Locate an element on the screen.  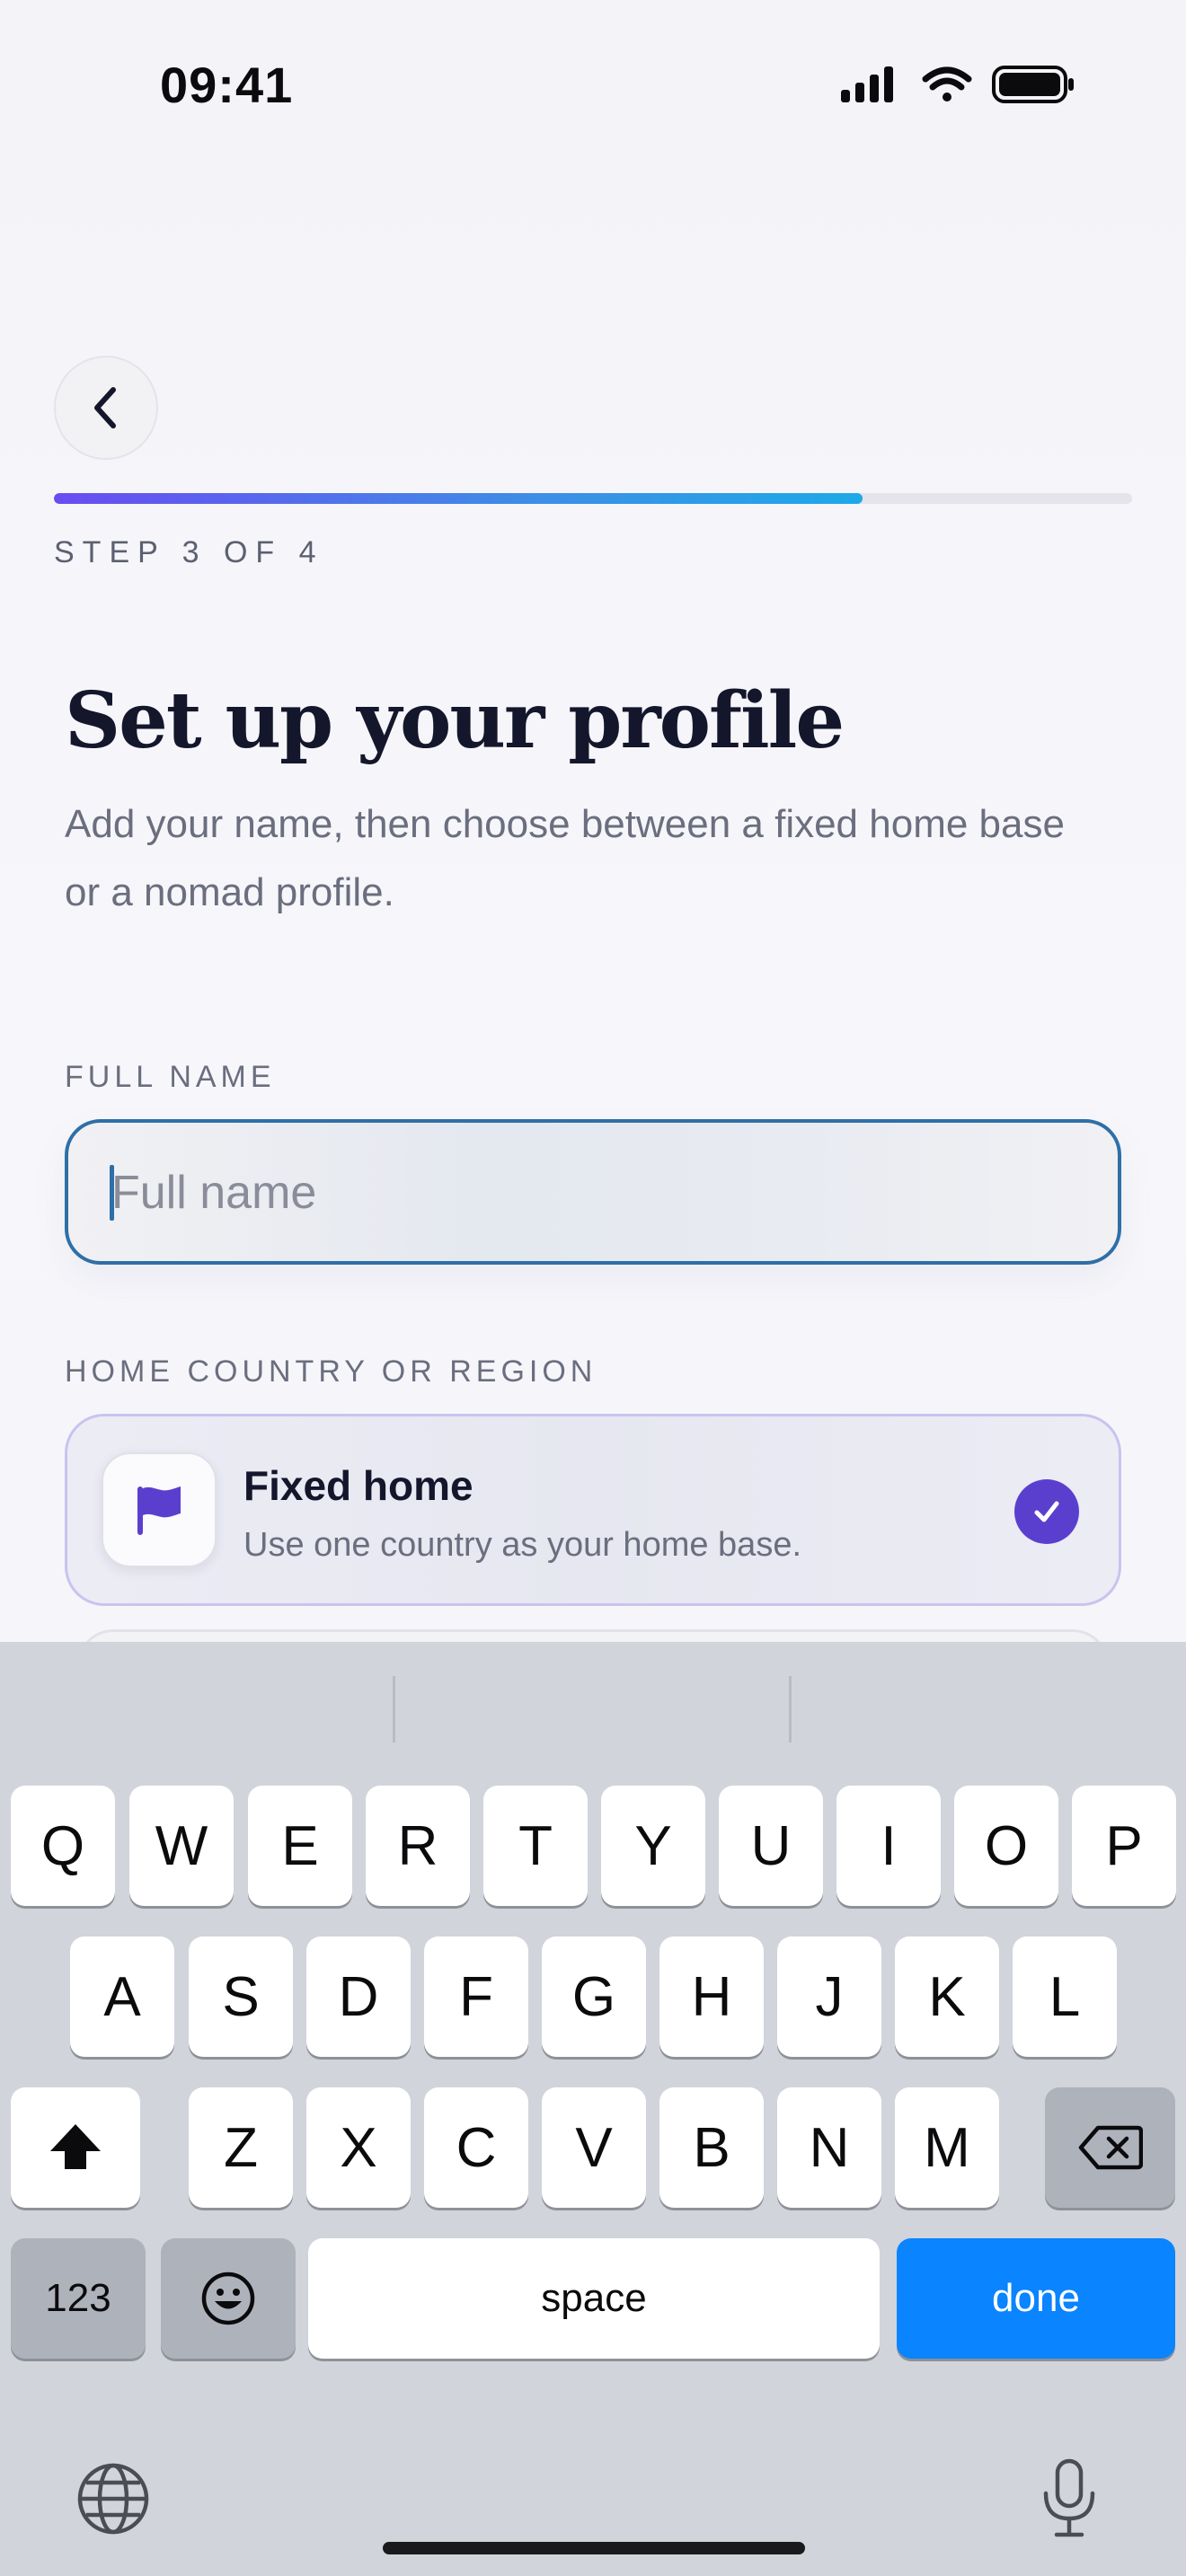
globe-key is located at coordinates (113, 2498).